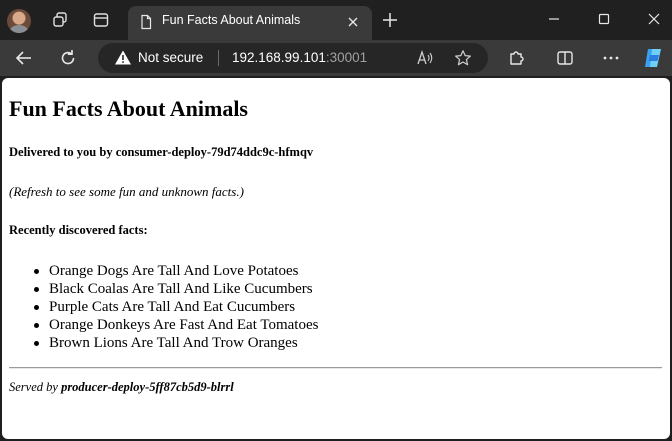 The image size is (672, 441). I want to click on browser-toolbar: Not secure 192.168.99.101:30001, so click(336, 58).